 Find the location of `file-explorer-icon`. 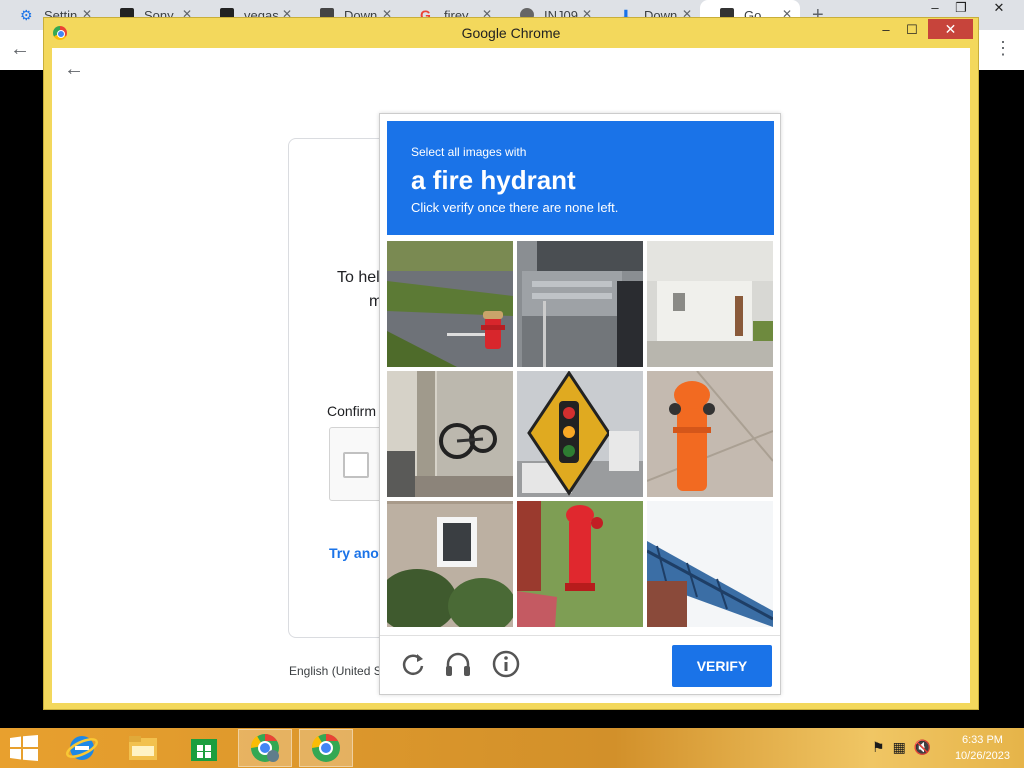

file-explorer-icon is located at coordinates (143, 748).